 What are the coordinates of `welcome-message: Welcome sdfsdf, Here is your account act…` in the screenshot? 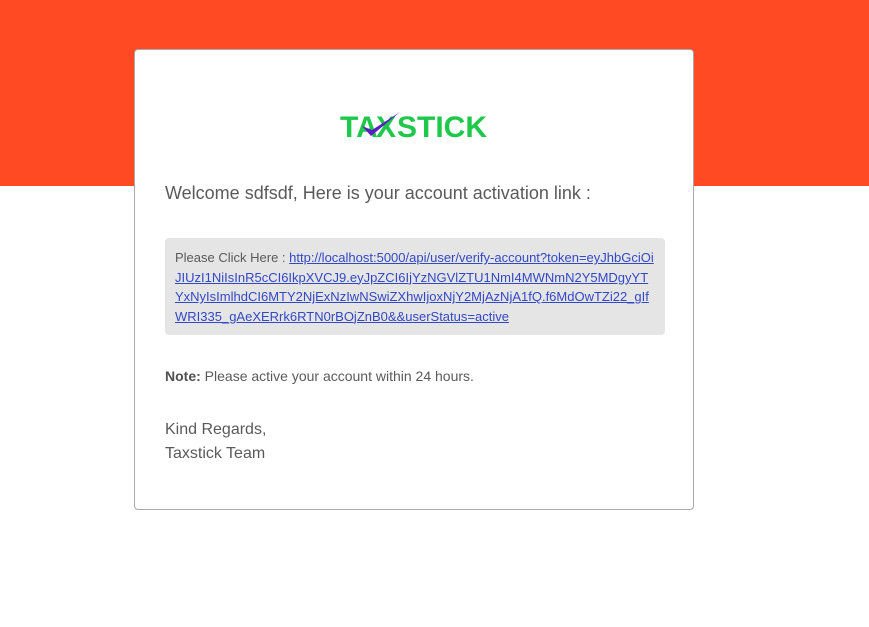 It's located at (378, 193).